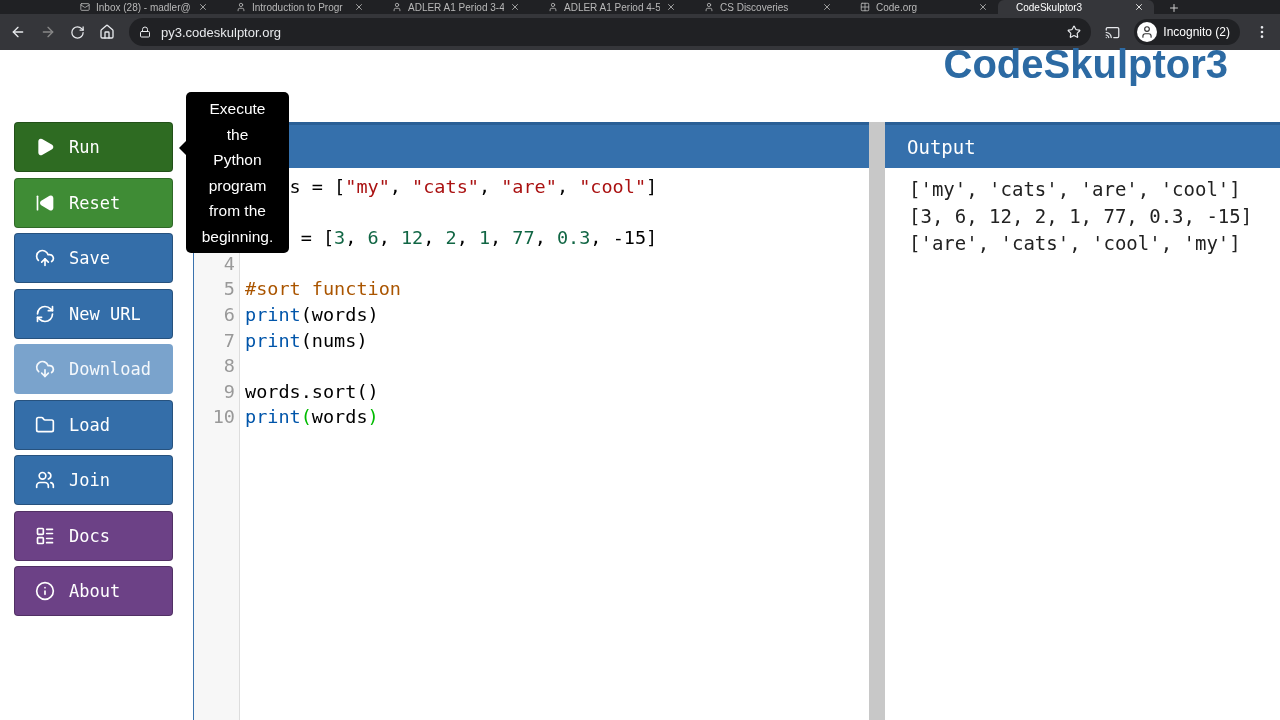 The width and height of the screenshot is (1280, 720). I want to click on browser-tab: CS Discoveries, so click(764, 7).